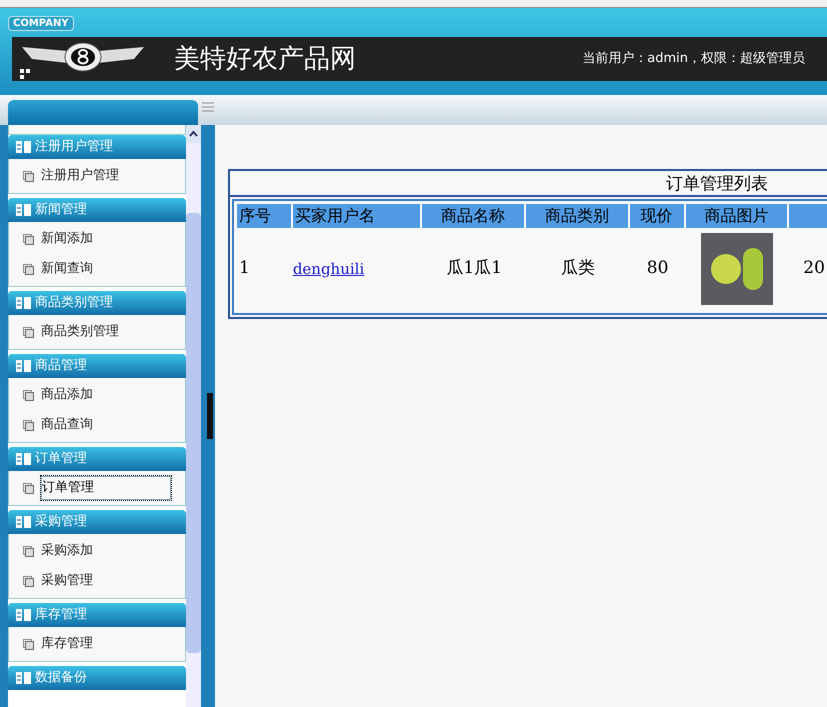 This screenshot has height=707, width=827. I want to click on section-title: 库存管理, so click(61, 615).